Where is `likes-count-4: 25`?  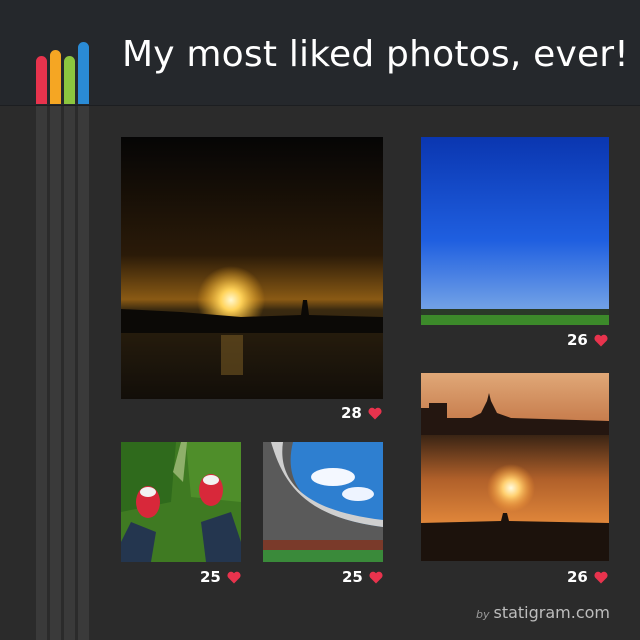
likes-count-4: 25 is located at coordinates (362, 577).